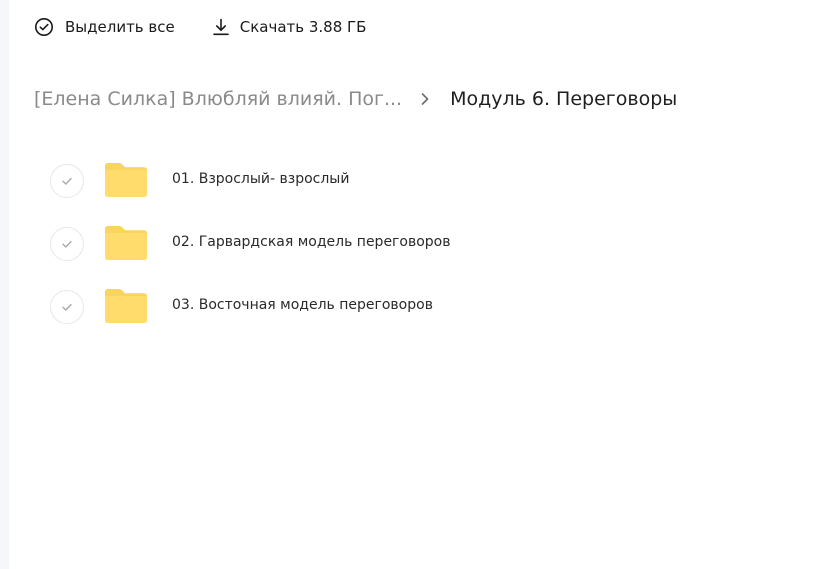  Describe the element at coordinates (200, 27) in the screenshot. I see `toolbar: Выделить все Скачать 3.88 ГБ` at that location.